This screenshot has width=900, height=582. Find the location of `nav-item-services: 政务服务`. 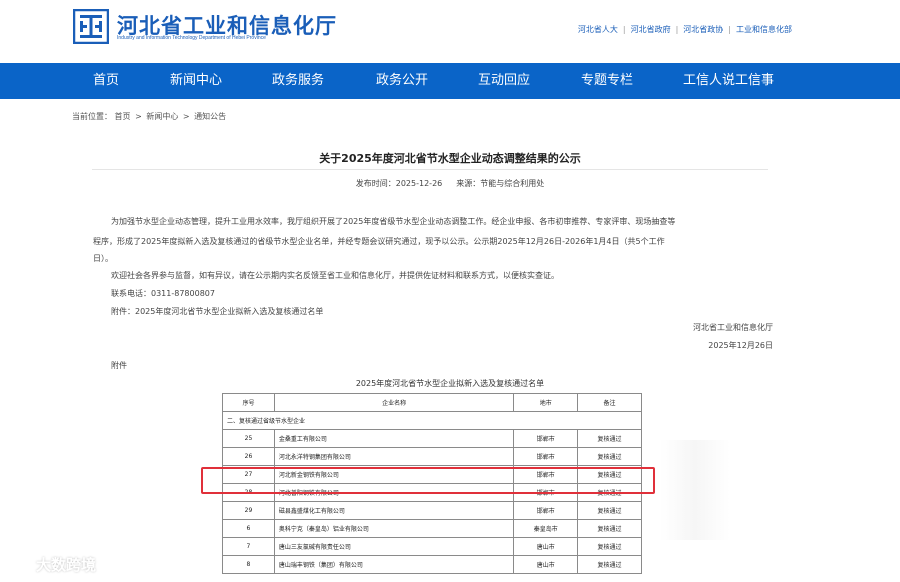

nav-item-services: 政务服务 is located at coordinates (298, 81).